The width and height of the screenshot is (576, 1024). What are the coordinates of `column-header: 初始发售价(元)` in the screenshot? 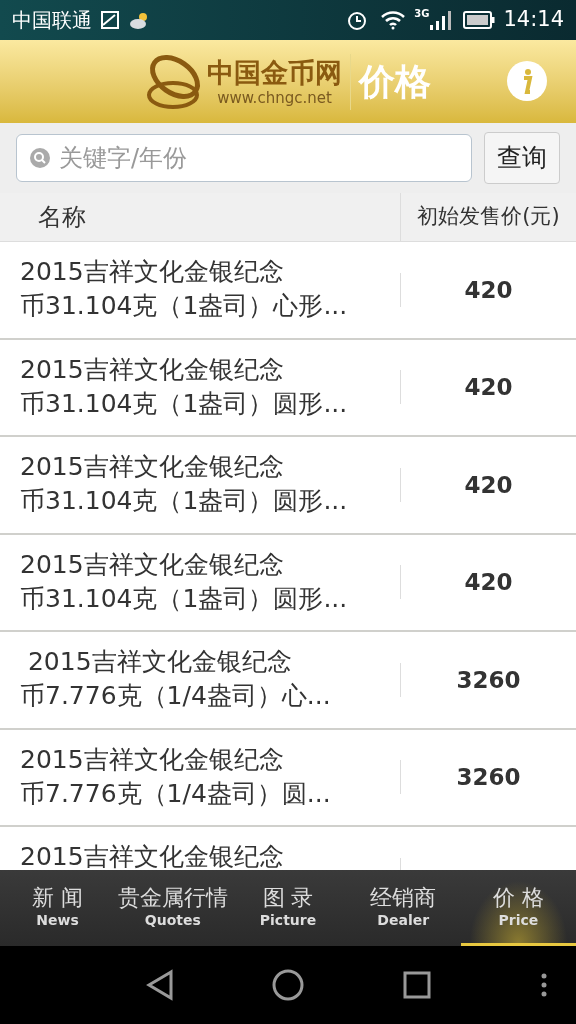 It's located at (488, 217).